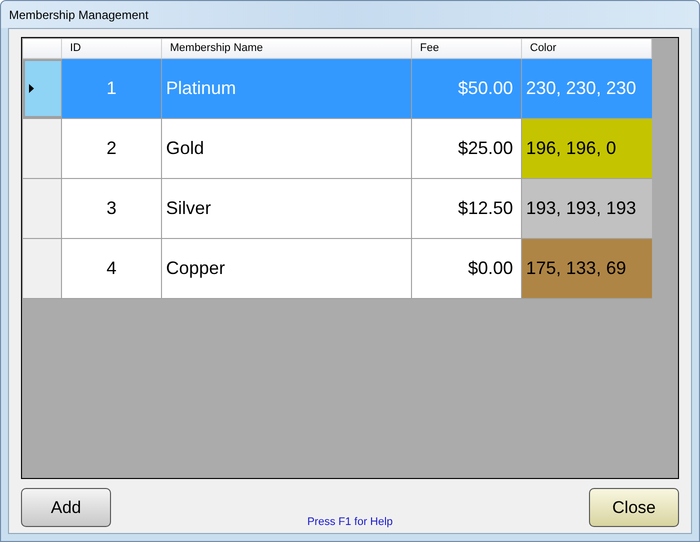  Describe the element at coordinates (634, 507) in the screenshot. I see `close-button: Close` at that location.